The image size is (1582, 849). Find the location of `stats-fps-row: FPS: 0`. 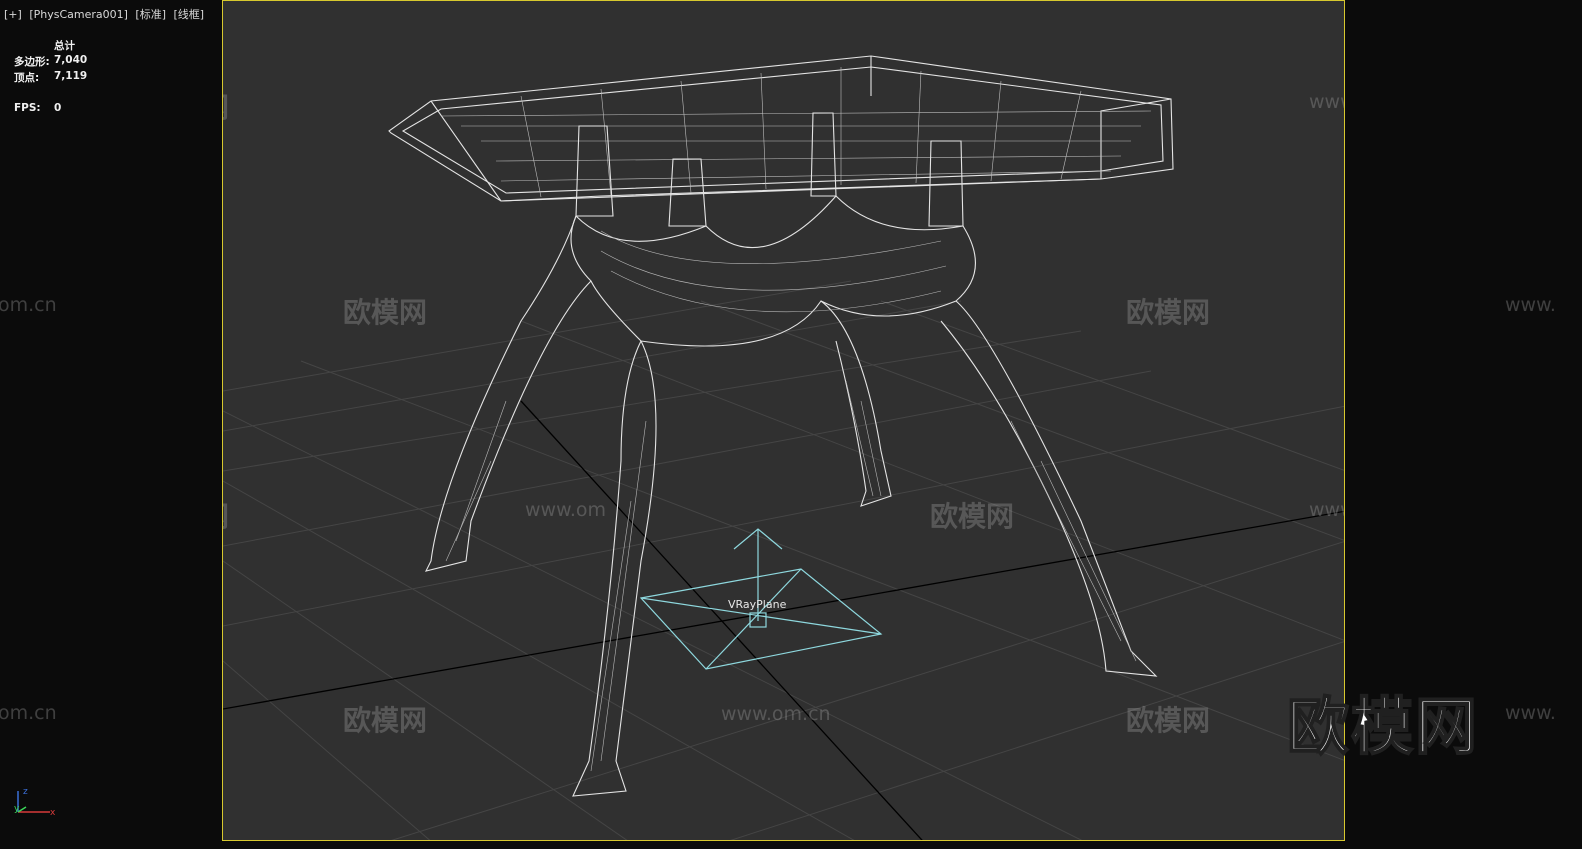

stats-fps-row: FPS: 0 is located at coordinates (50, 110).